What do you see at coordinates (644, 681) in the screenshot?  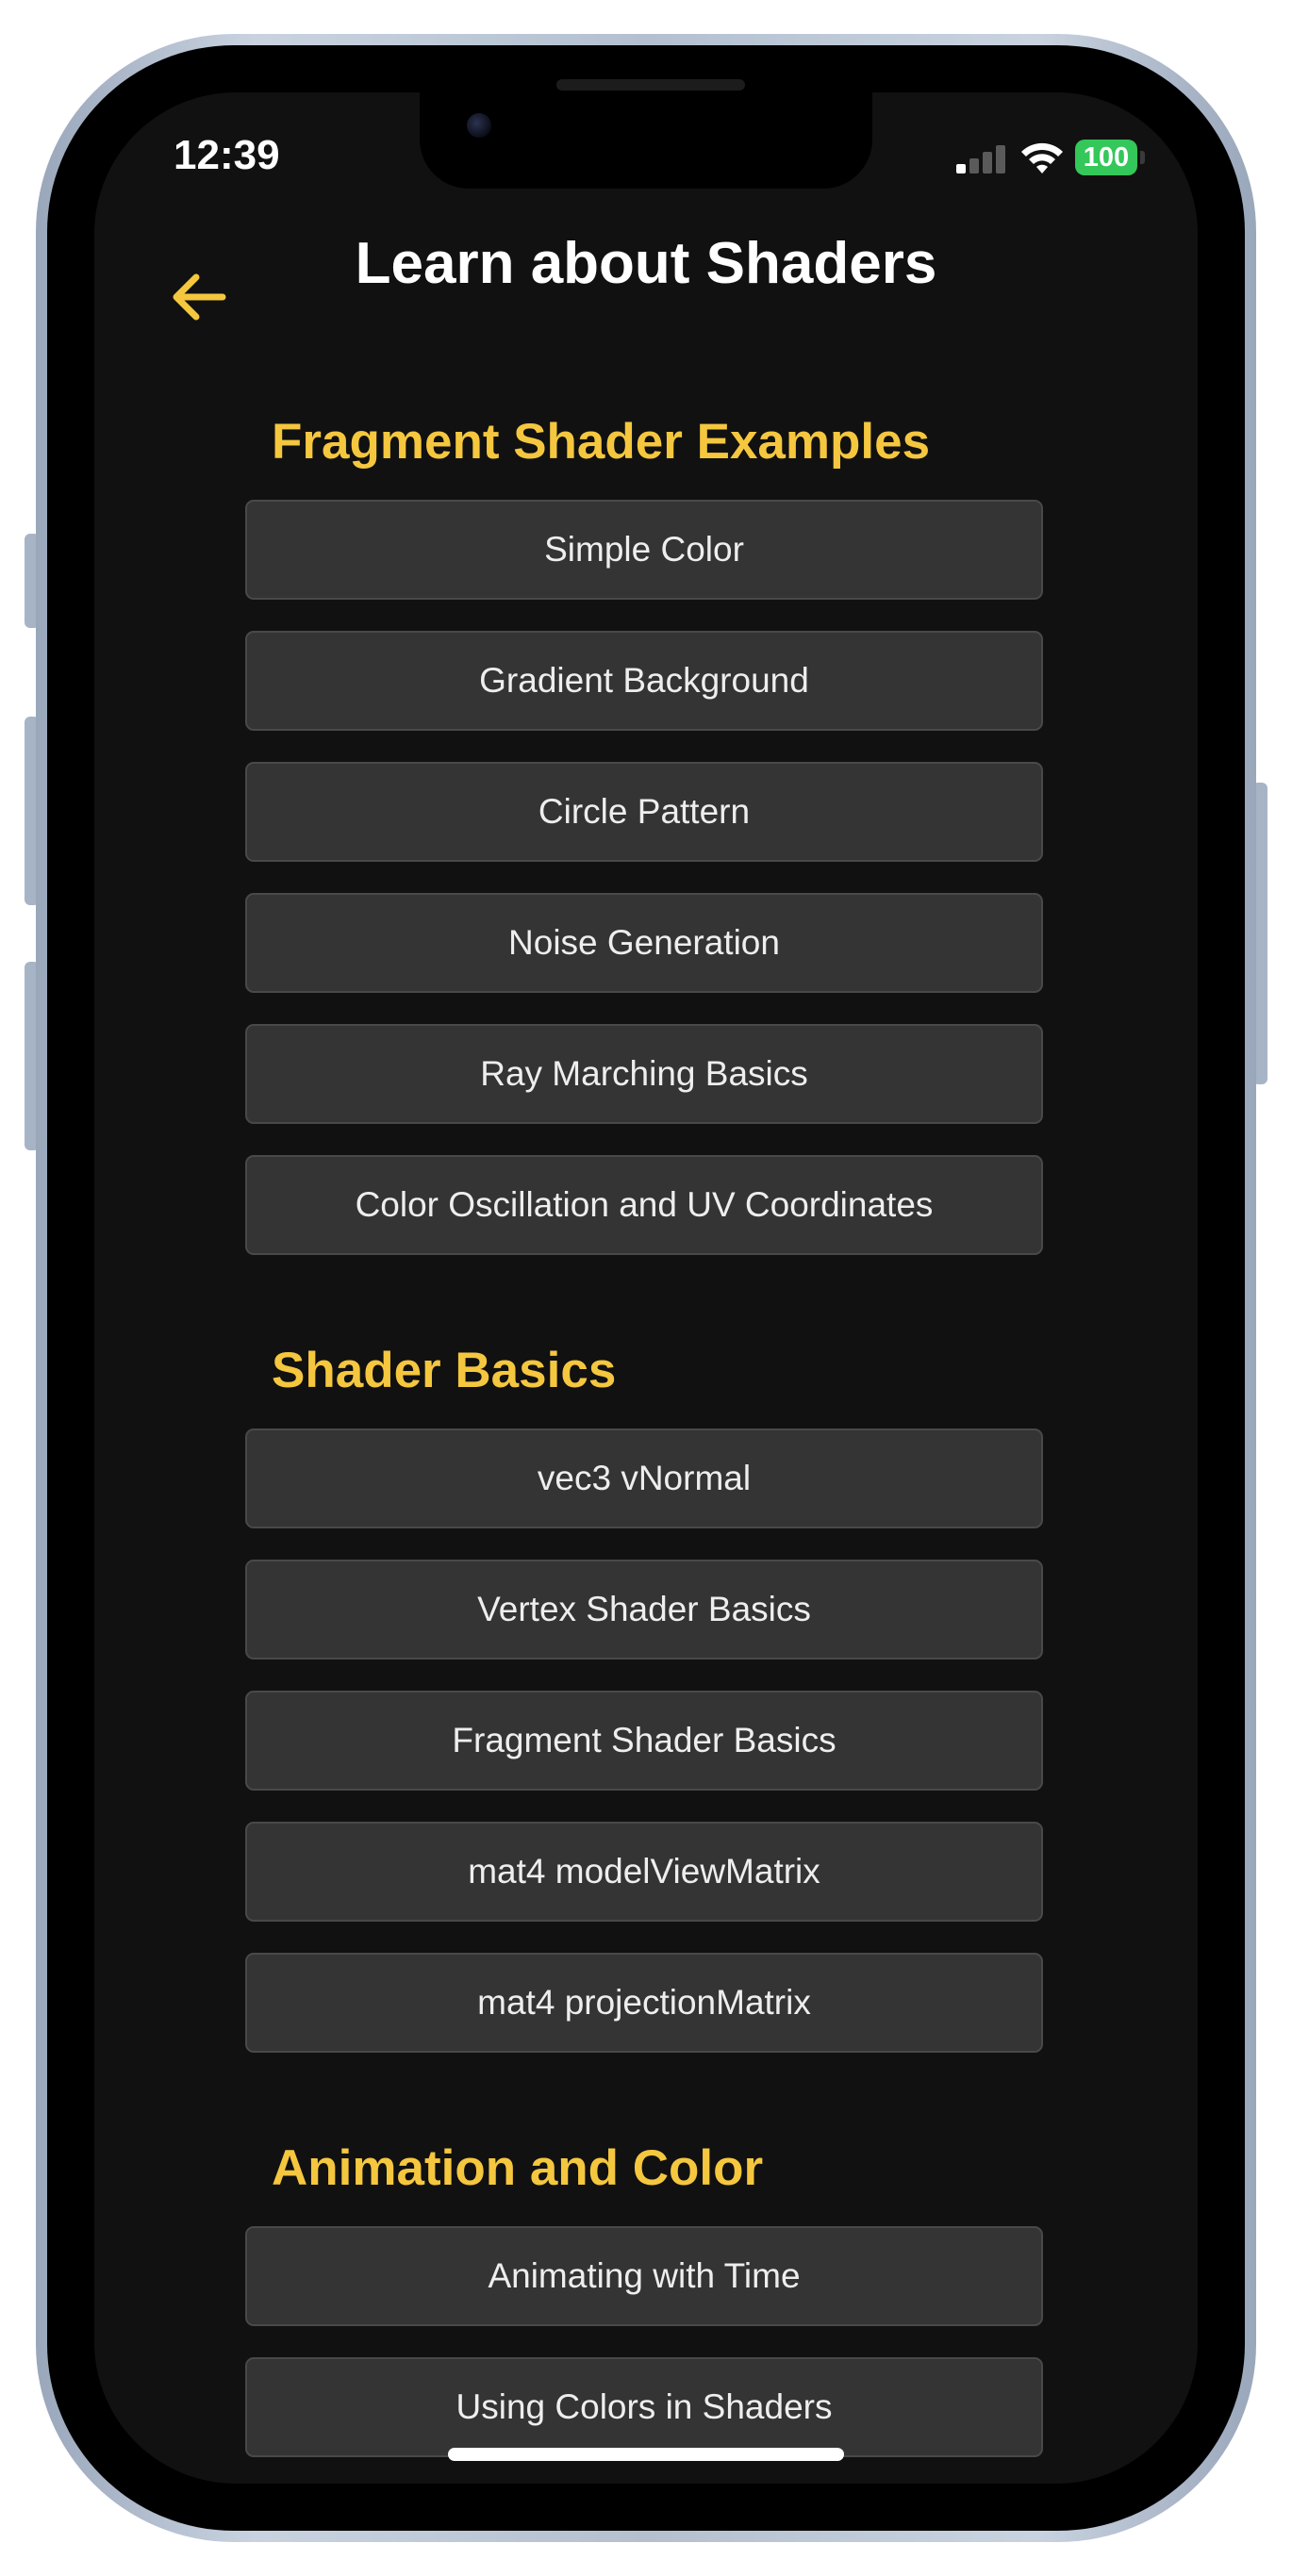 I see `list-item-gradient-background: Gradient Background` at bounding box center [644, 681].